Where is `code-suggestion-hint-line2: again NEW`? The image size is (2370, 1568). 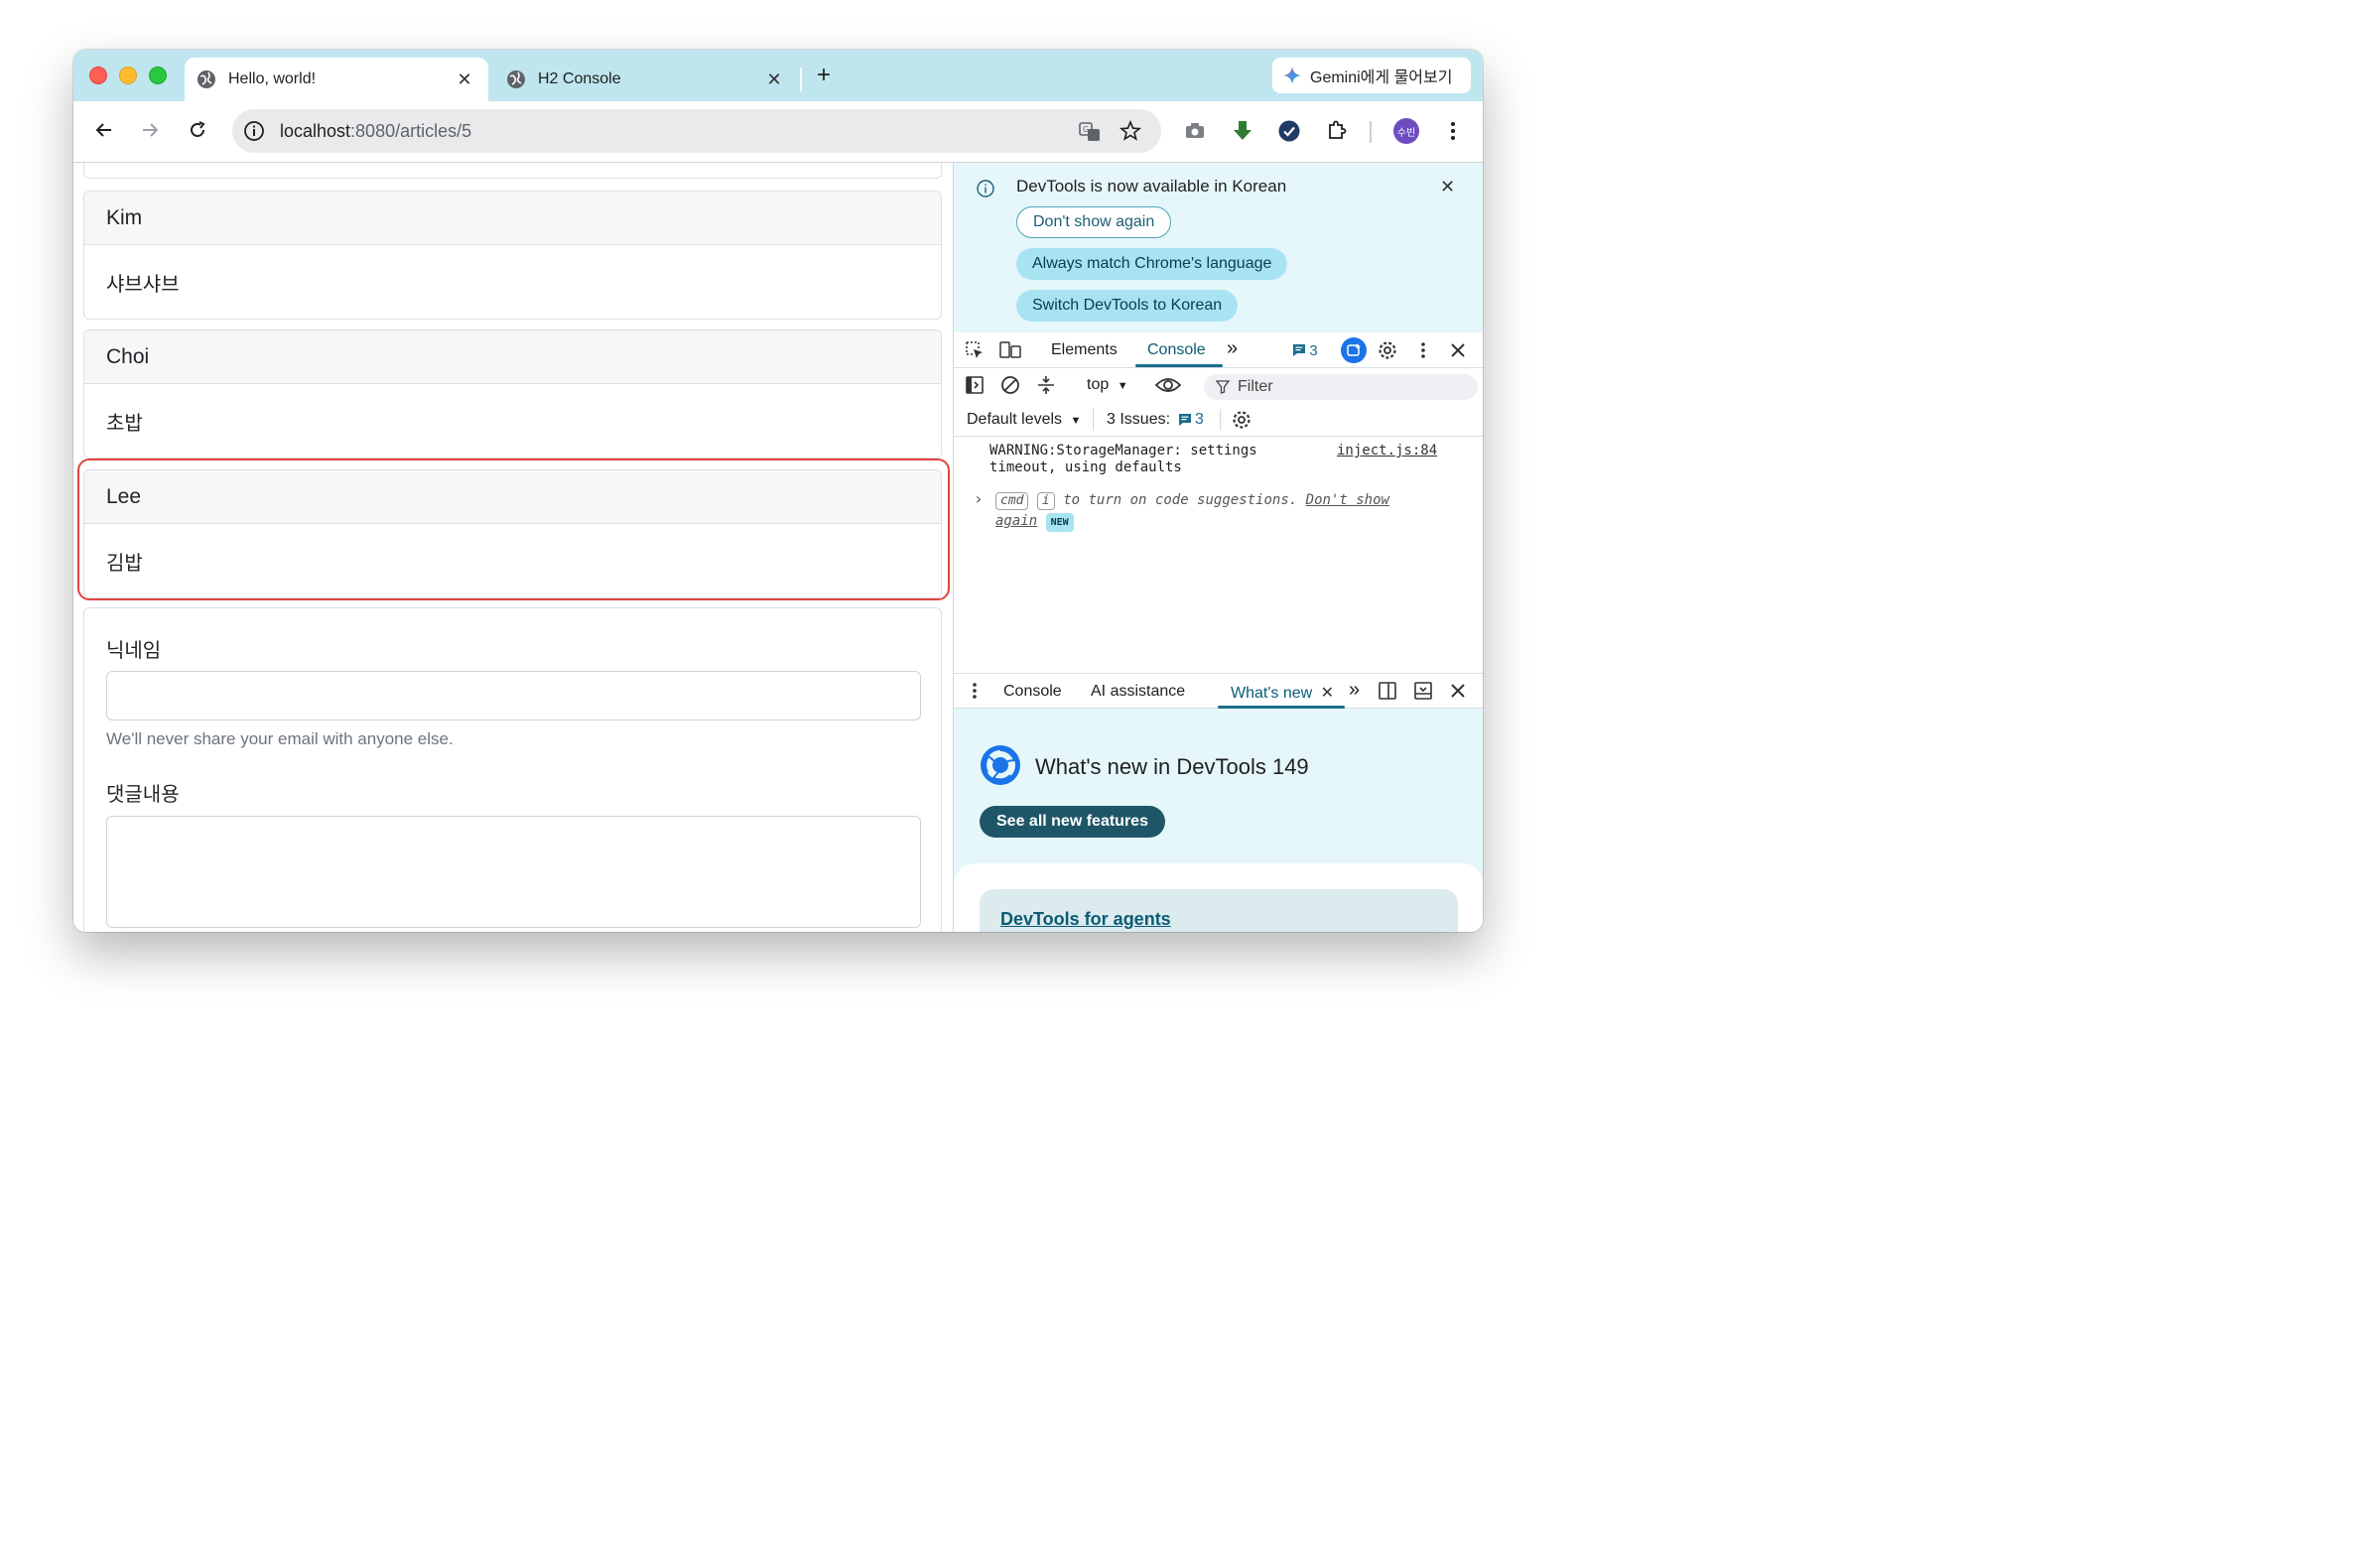
code-suggestion-hint-line2: again NEW is located at coordinates (1034, 522).